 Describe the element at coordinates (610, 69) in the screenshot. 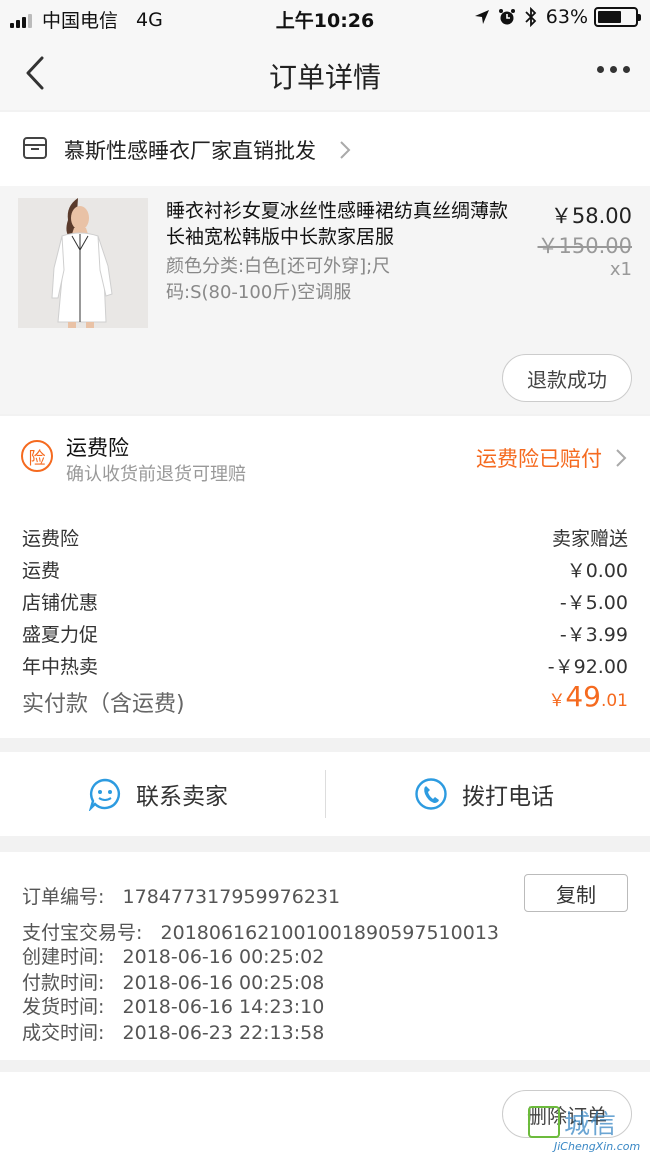

I see `more-dots-icon` at that location.